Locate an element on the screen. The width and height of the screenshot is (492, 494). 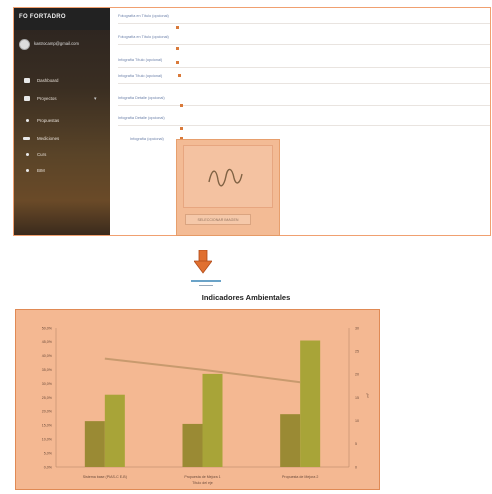
sidebar-item-propuestas: Propuestas is located at coordinates (62, 121).